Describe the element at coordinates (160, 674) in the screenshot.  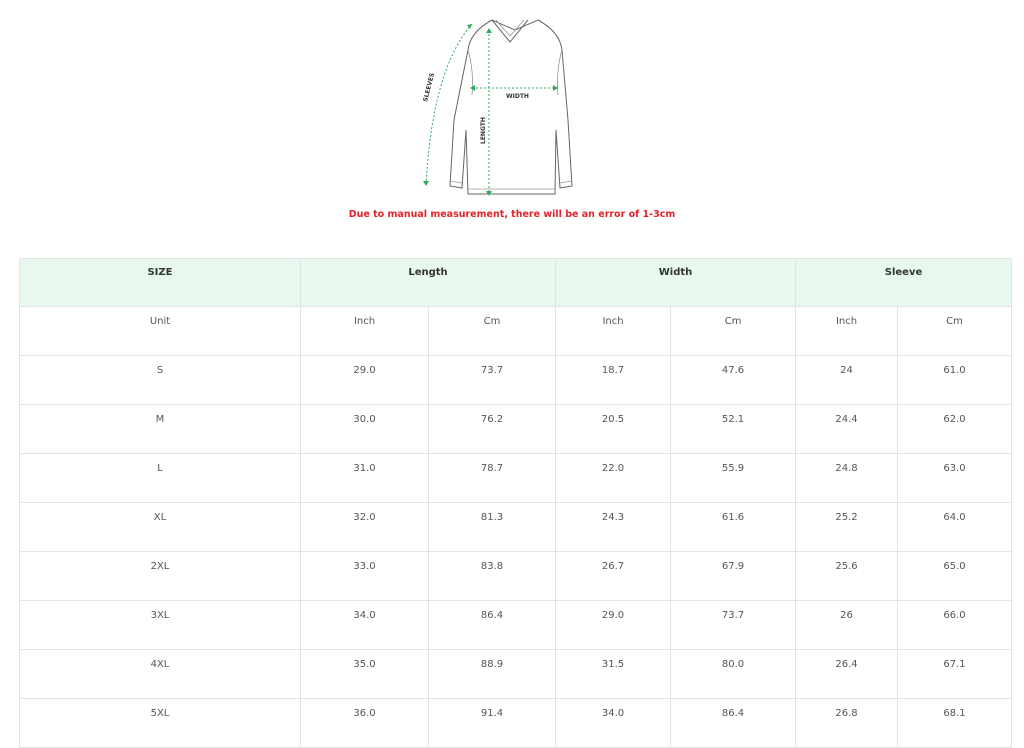
I see `size-cell: 4XL` at that location.